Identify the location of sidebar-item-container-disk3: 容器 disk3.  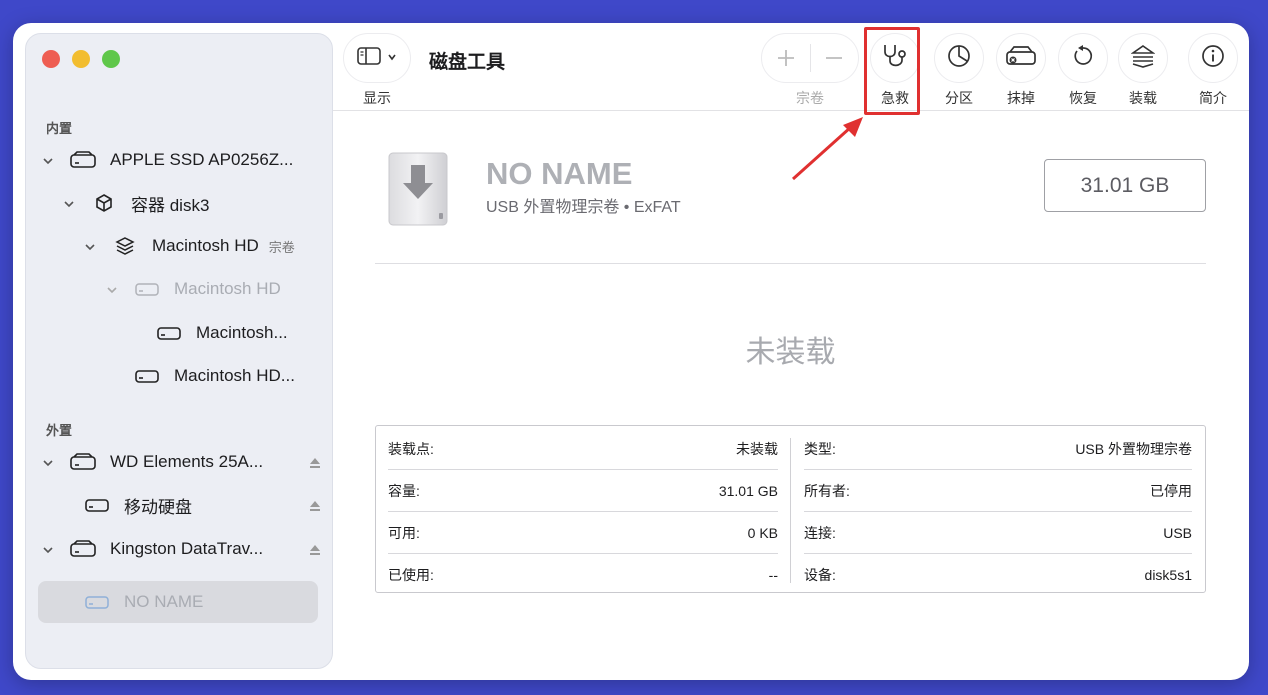
(208, 203).